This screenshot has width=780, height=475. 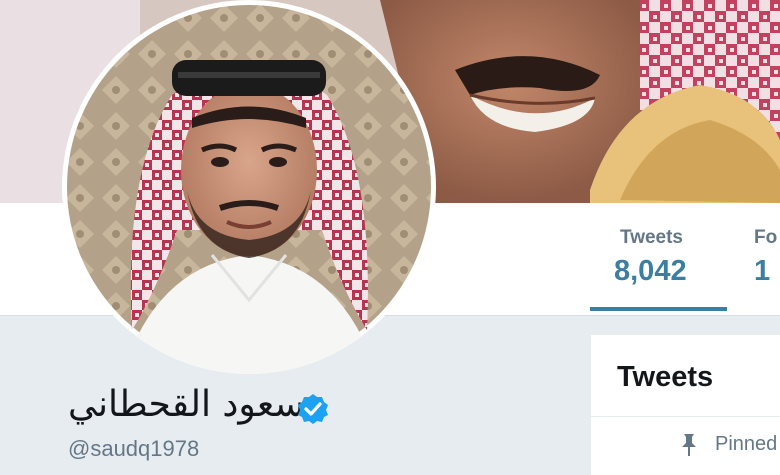 I want to click on active-tab-indicator, so click(x=658, y=309).